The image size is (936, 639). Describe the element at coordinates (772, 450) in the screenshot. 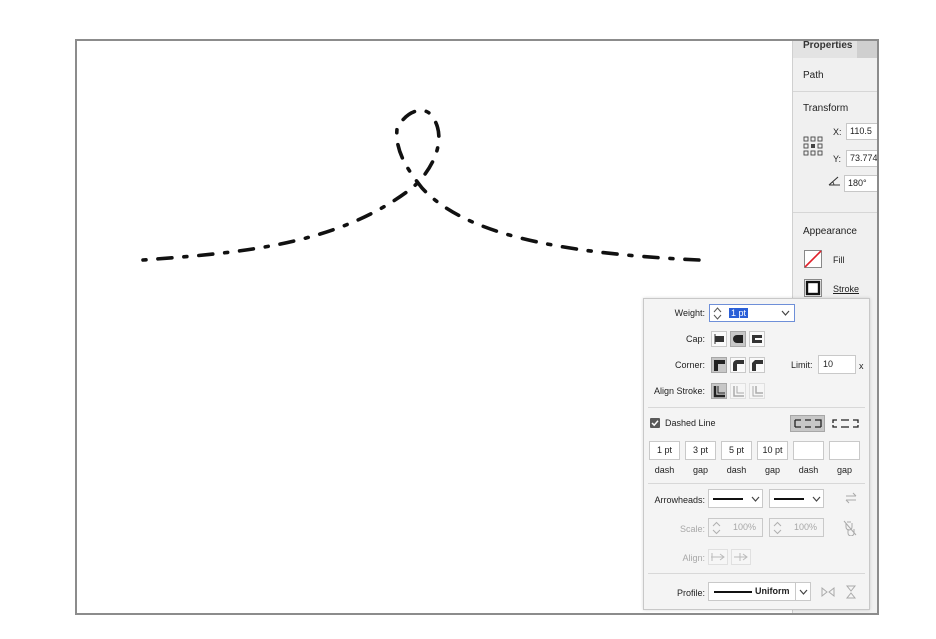

I see `gap-2-input: 10 pt` at that location.